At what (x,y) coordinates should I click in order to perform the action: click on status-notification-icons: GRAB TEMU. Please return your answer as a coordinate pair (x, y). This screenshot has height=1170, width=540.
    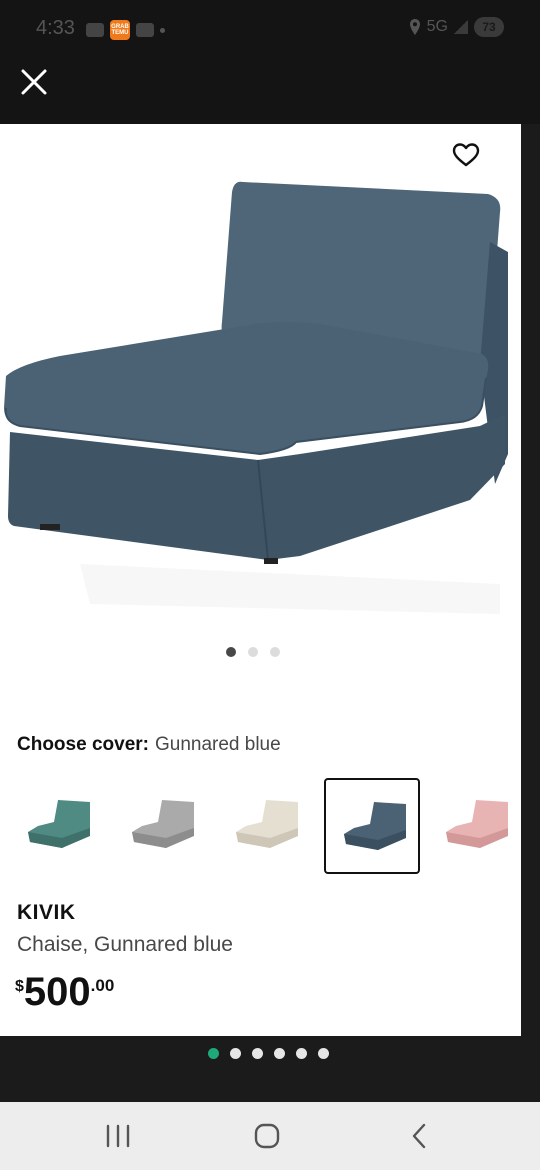
    Looking at the image, I should click on (125, 30).